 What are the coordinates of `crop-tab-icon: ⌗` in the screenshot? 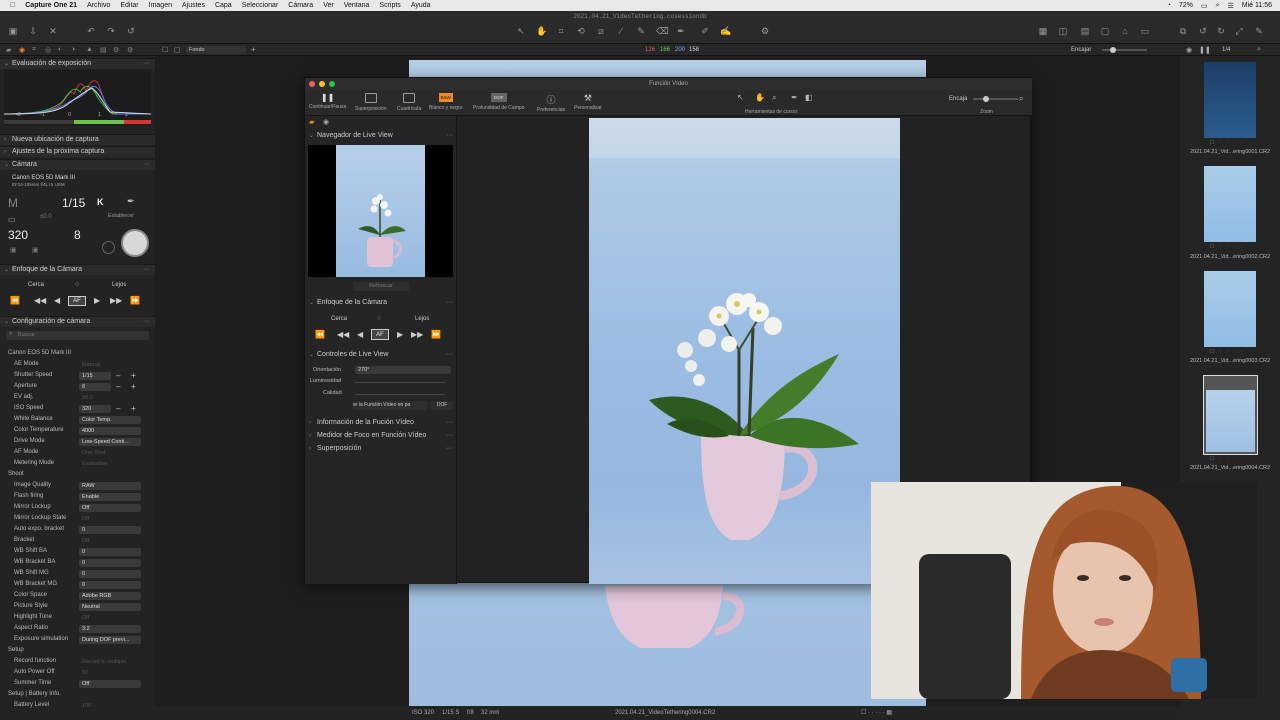 It's located at (34, 50).